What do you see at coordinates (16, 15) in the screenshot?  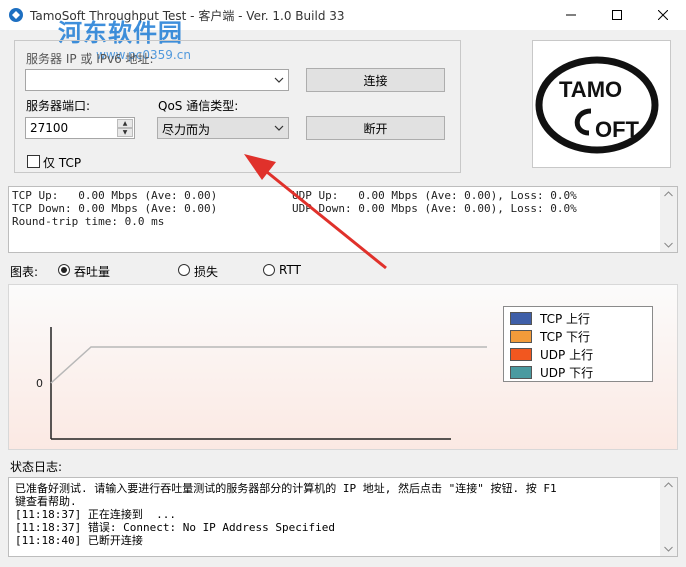 I see `app-icon` at bounding box center [16, 15].